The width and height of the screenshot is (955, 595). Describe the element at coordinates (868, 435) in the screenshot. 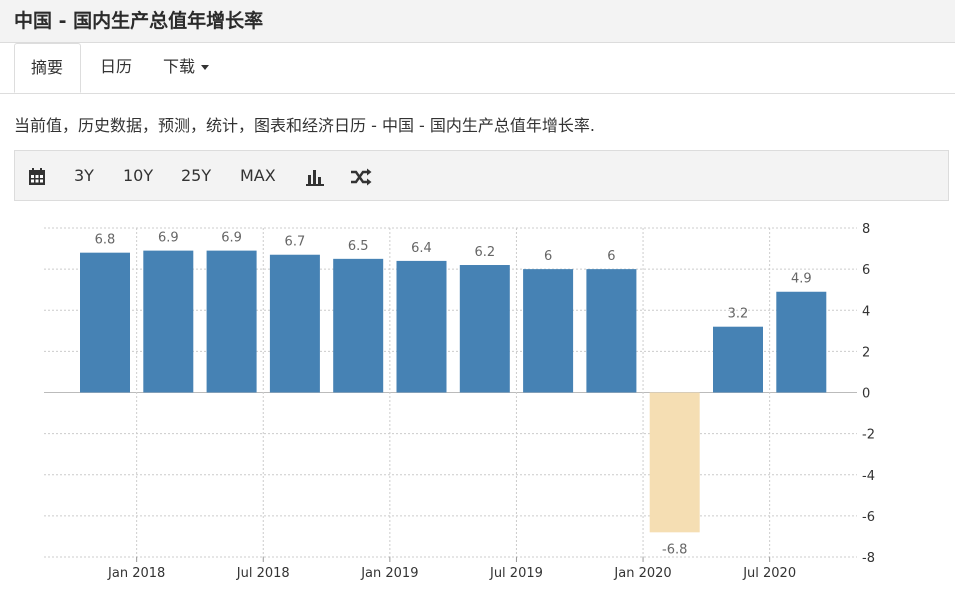

I see `y-tick-label: -2` at that location.